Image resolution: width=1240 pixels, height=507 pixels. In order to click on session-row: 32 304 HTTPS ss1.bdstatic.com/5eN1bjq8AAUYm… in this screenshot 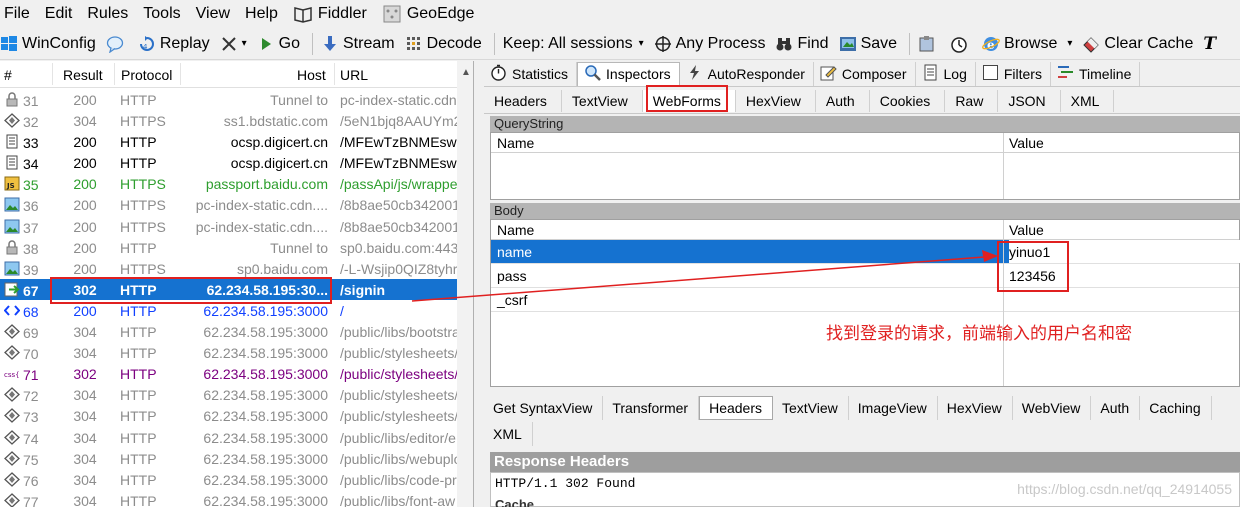, I will do `click(230, 120)`.